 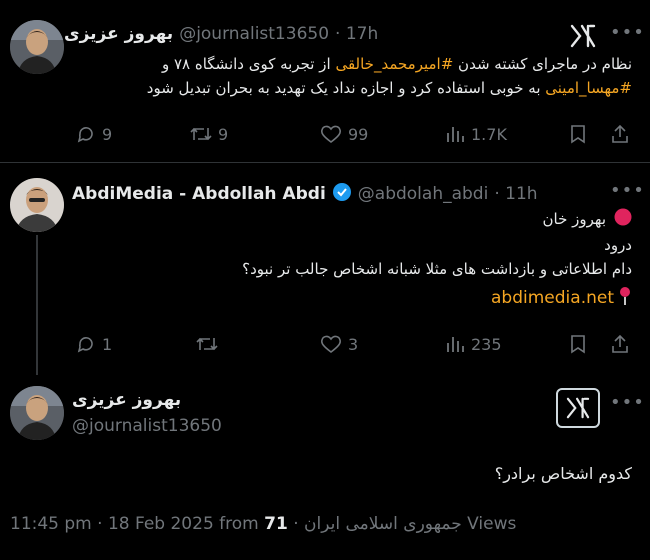 I want to click on pin-icon, so click(x=625, y=298).